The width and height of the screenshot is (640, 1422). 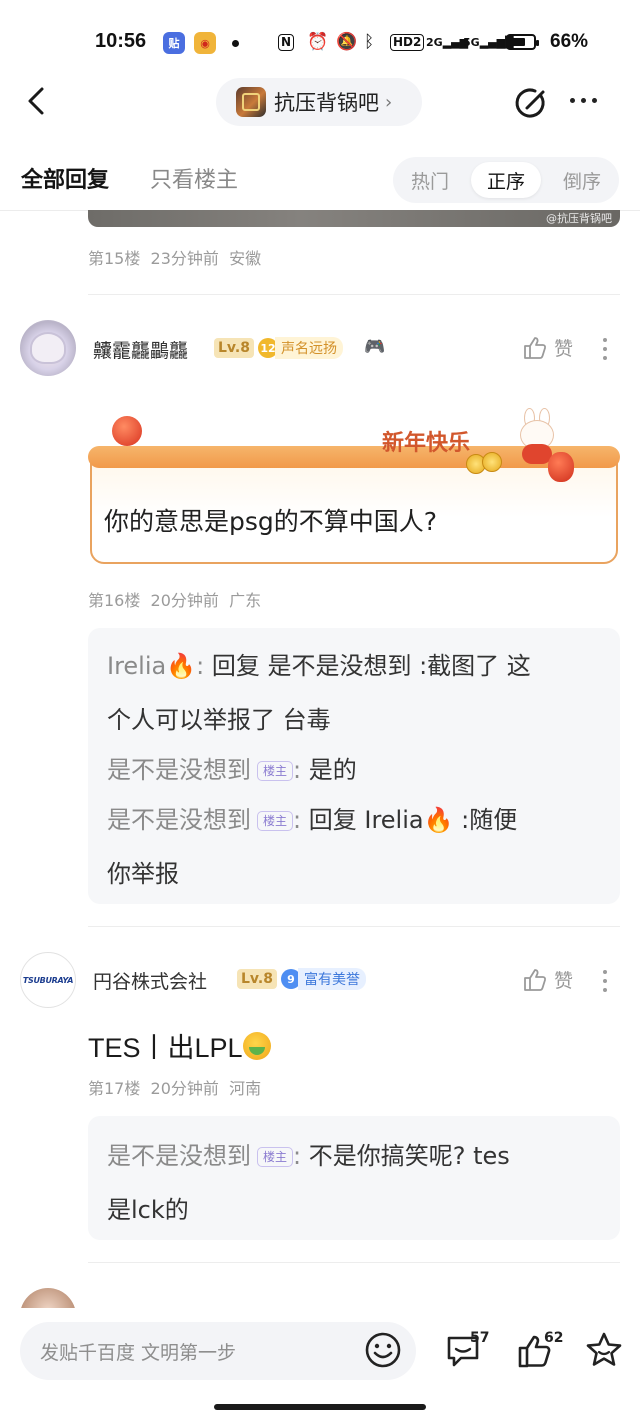 I want to click on post-location: 河南, so click(x=245, y=1088).